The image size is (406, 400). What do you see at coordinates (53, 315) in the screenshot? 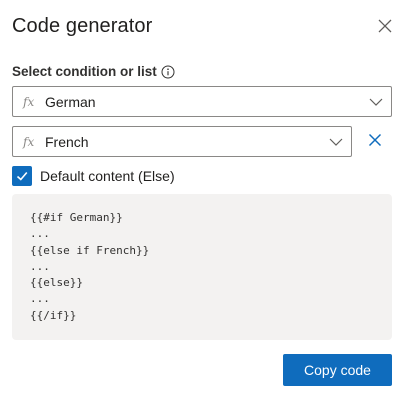
I see `code-line: {{/if}}` at bounding box center [53, 315].